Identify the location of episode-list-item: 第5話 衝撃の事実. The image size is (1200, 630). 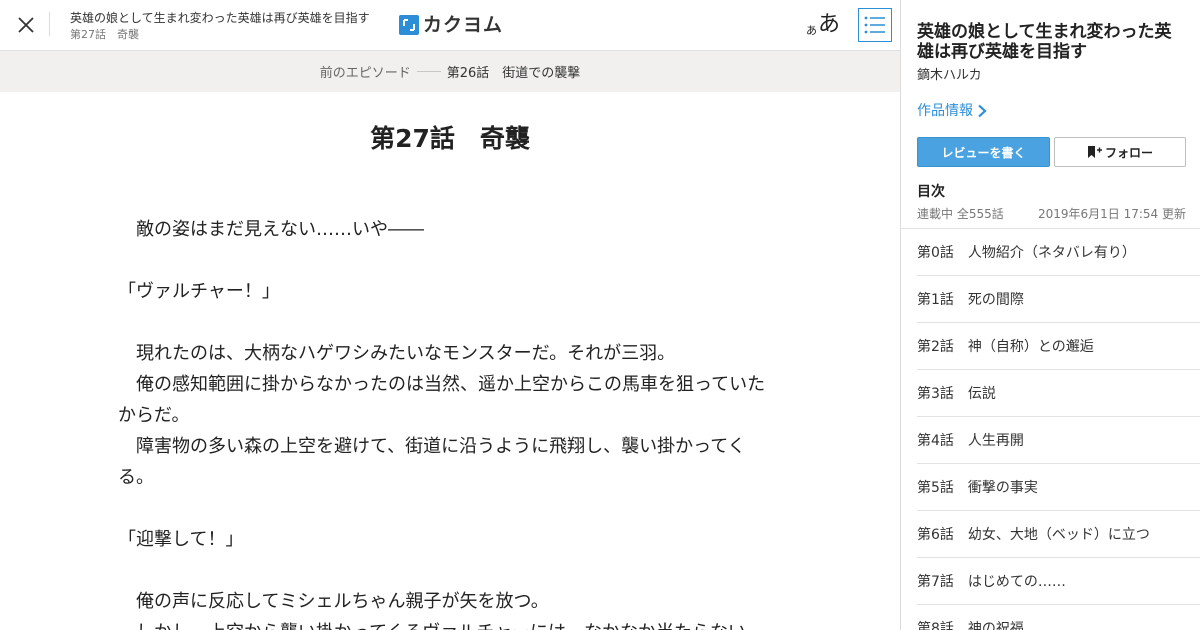
(1058, 487).